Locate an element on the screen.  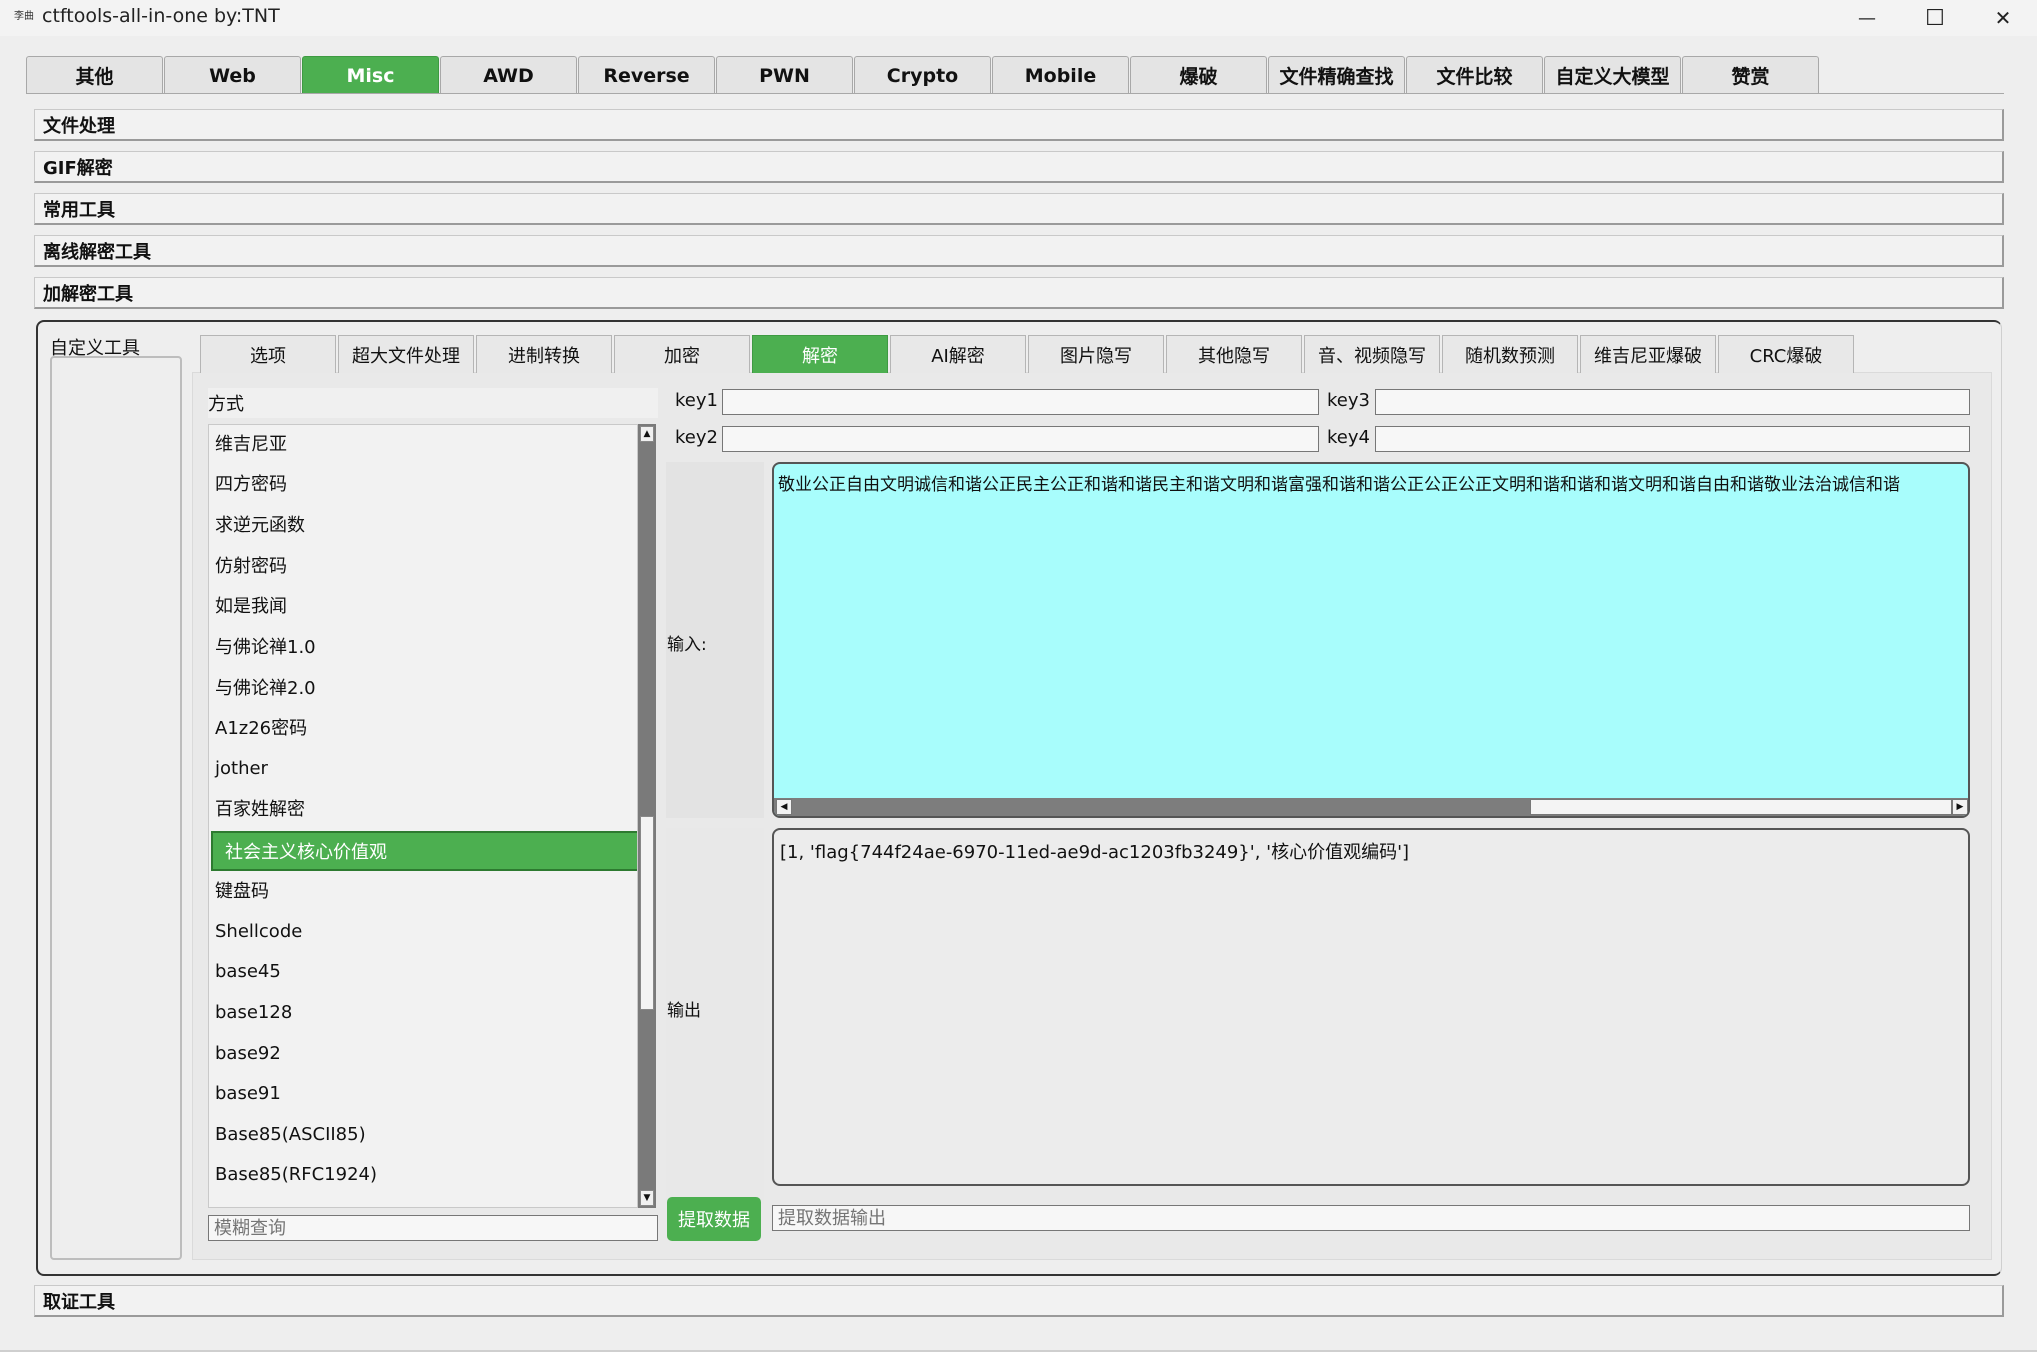
list-item: 如是我闻 is located at coordinates (423, 605).